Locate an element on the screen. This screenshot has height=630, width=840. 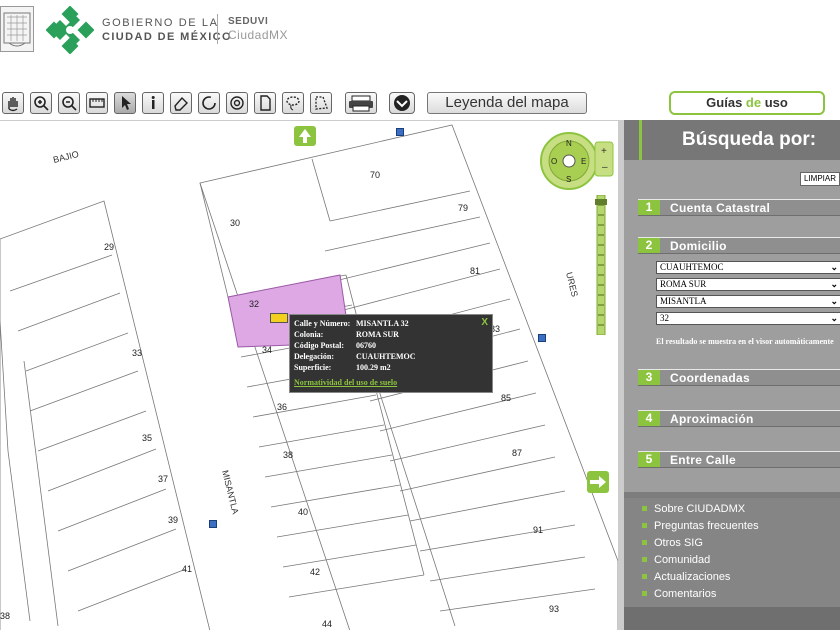
link-comments: Comentarios is located at coordinates (679, 594).